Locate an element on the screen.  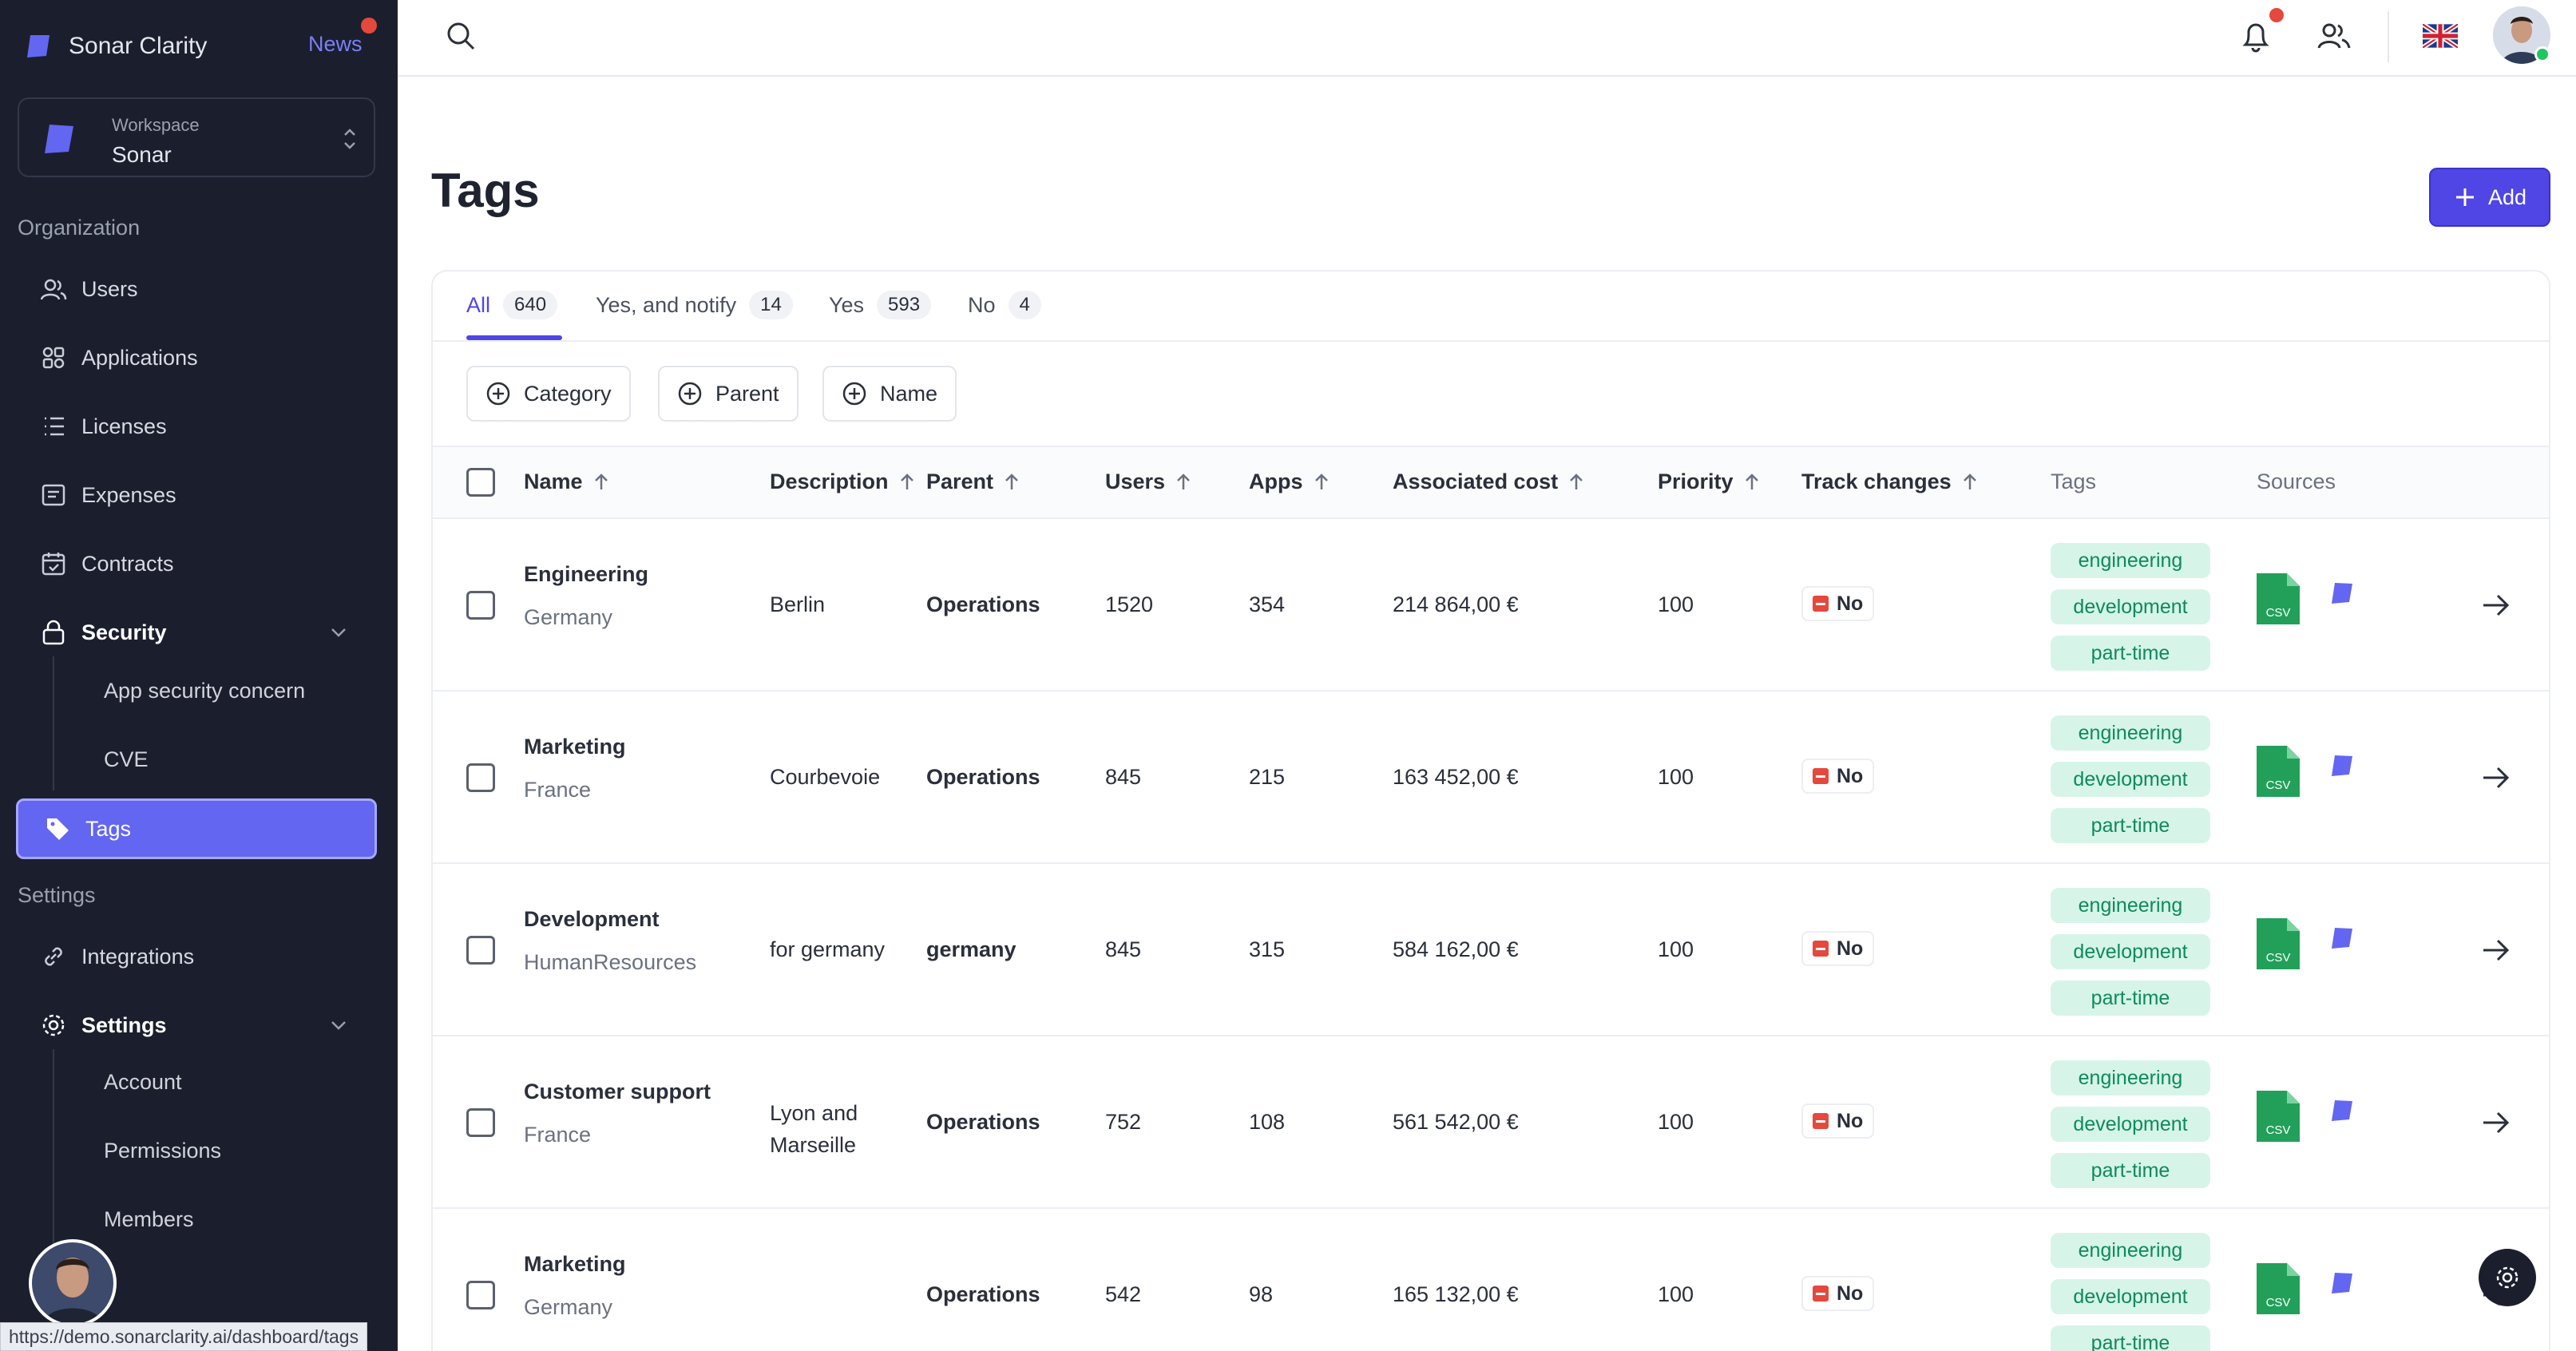
sonar-logo-icon is located at coordinates (38, 46).